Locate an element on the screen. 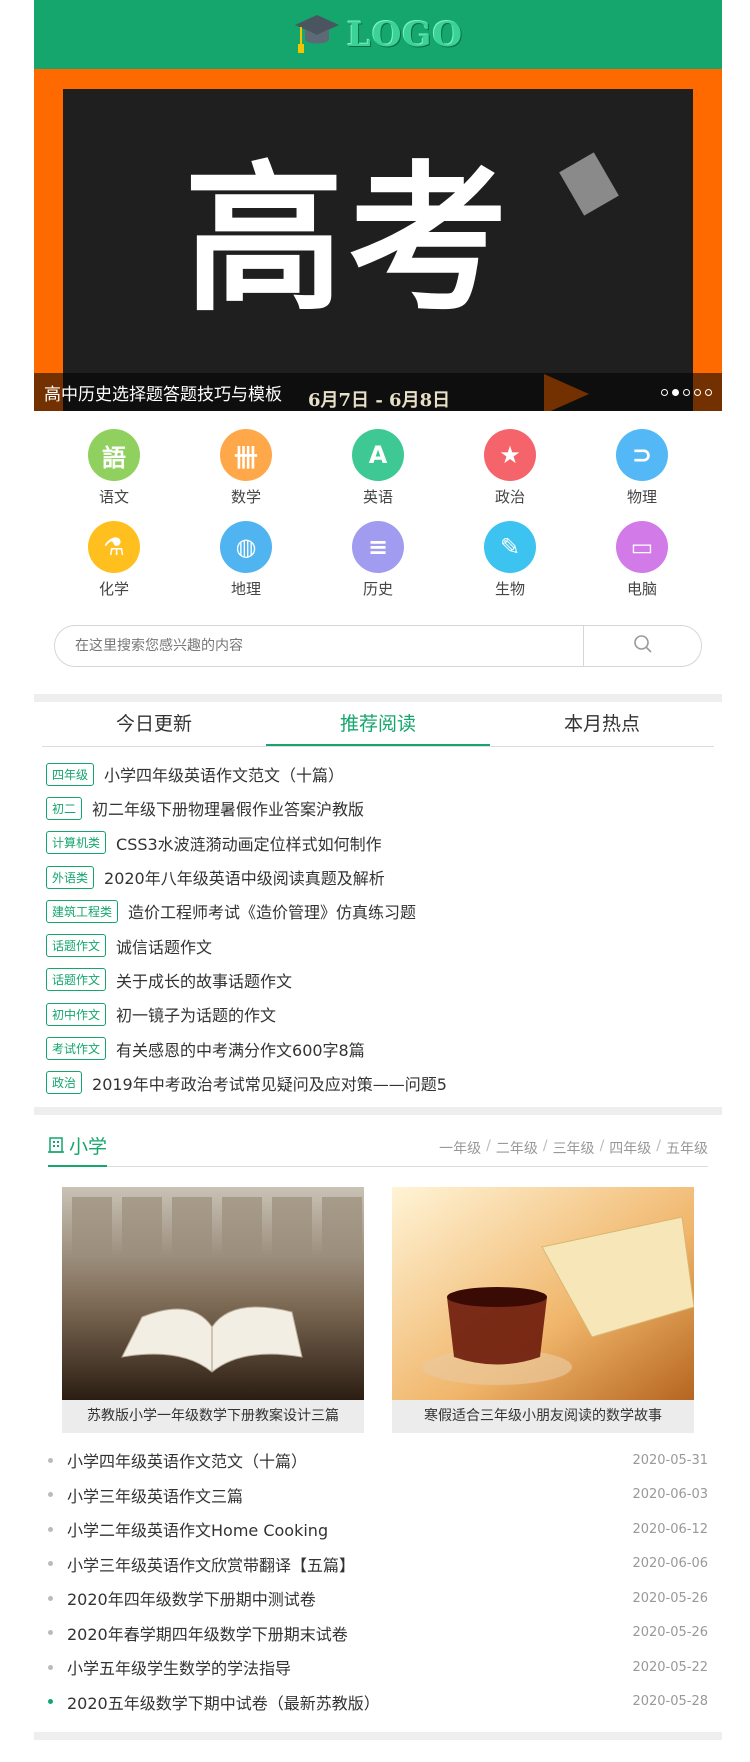 This screenshot has width=750, height=1762. grade-link: 三年级 is located at coordinates (574, 1148).